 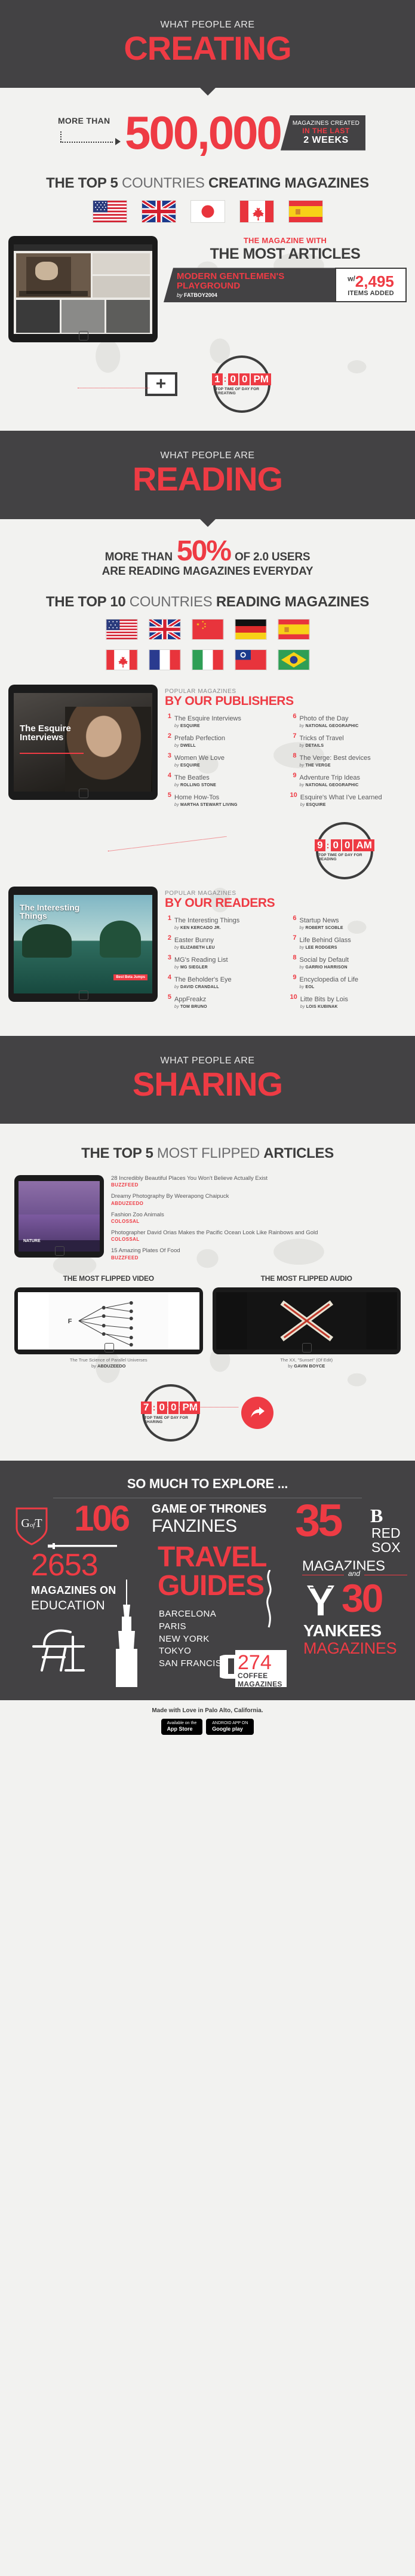 I want to click on list-item: 6 Startup News by ROBERT SCOBLE, so click(x=348, y=922).